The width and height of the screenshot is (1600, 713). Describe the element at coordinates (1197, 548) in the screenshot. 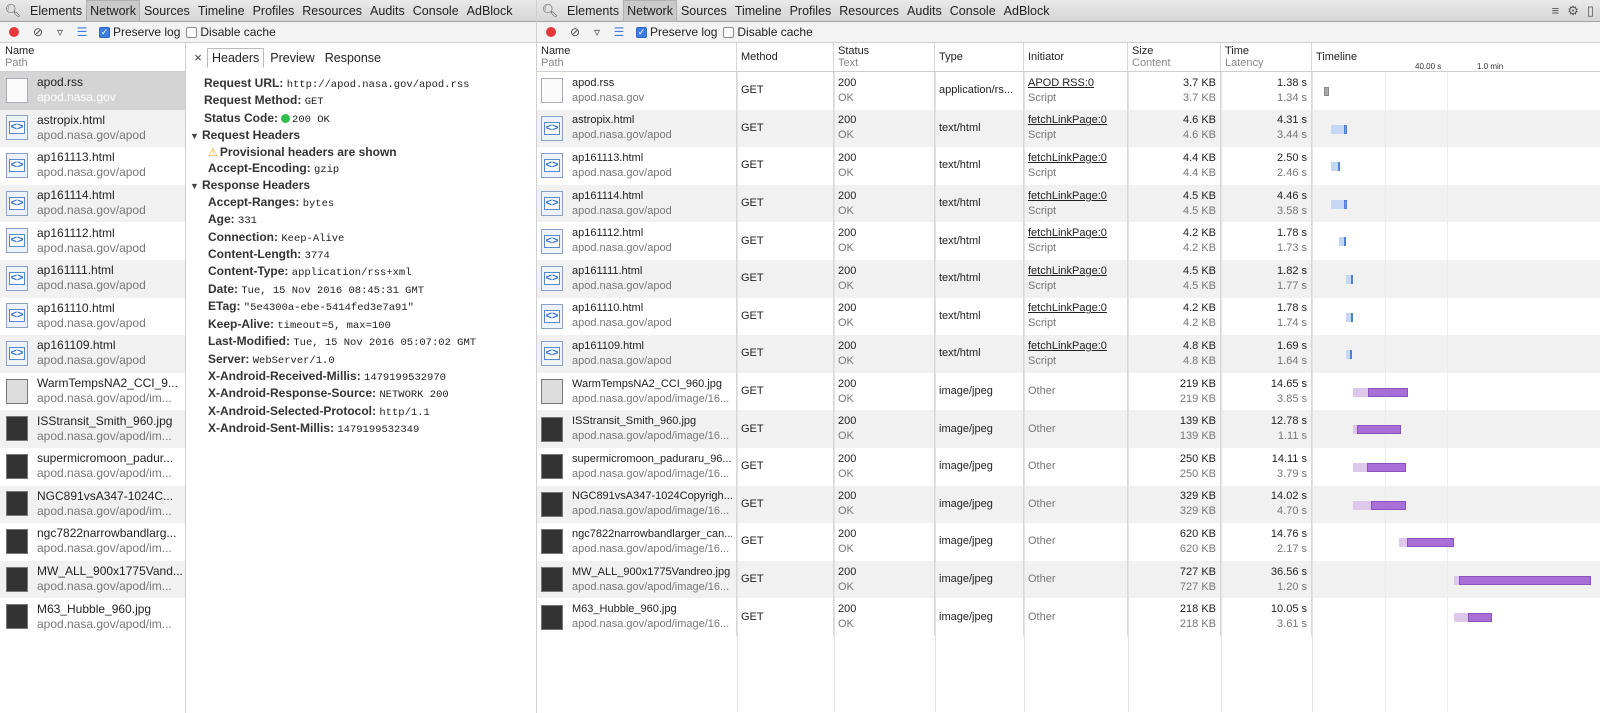

I see `content-size-value: 620 KB` at that location.